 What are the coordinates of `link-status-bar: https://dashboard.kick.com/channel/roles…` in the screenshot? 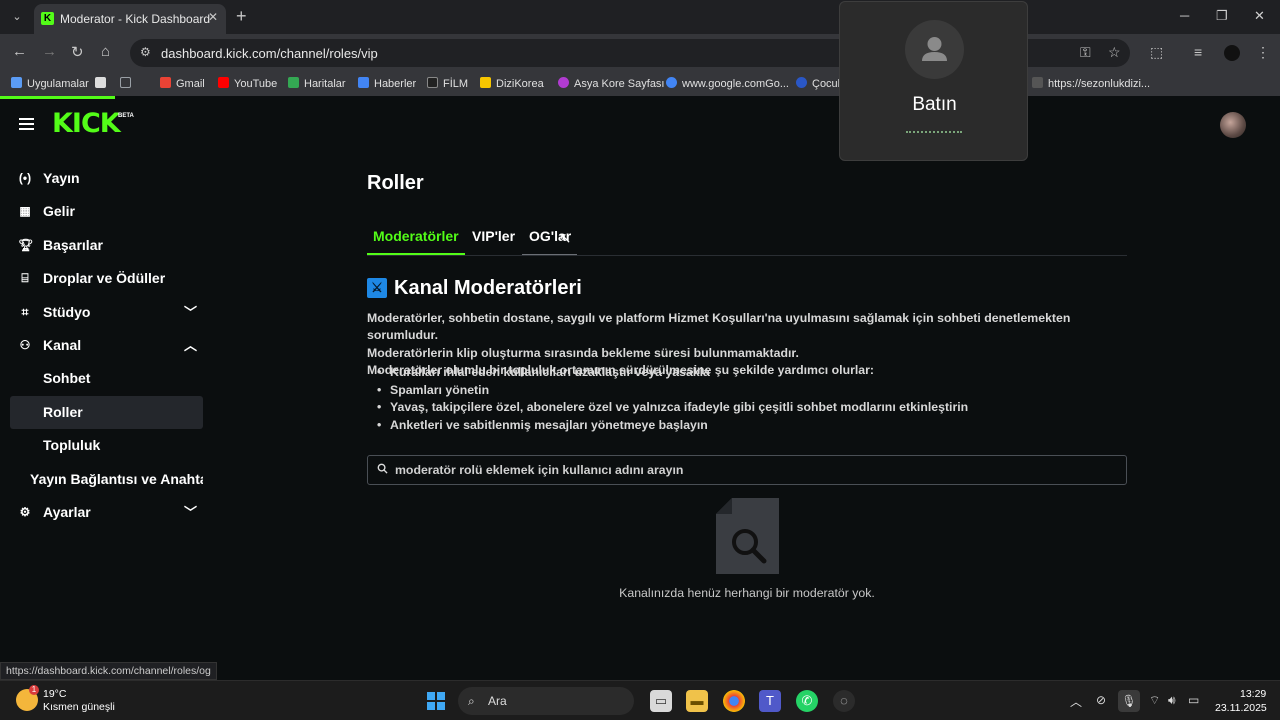 It's located at (108, 671).